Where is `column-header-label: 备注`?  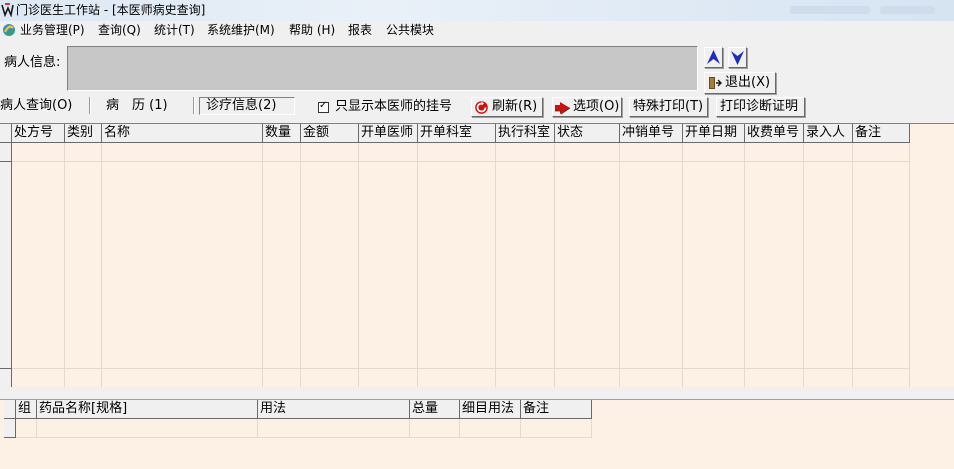 column-header-label: 备注 is located at coordinates (536, 408).